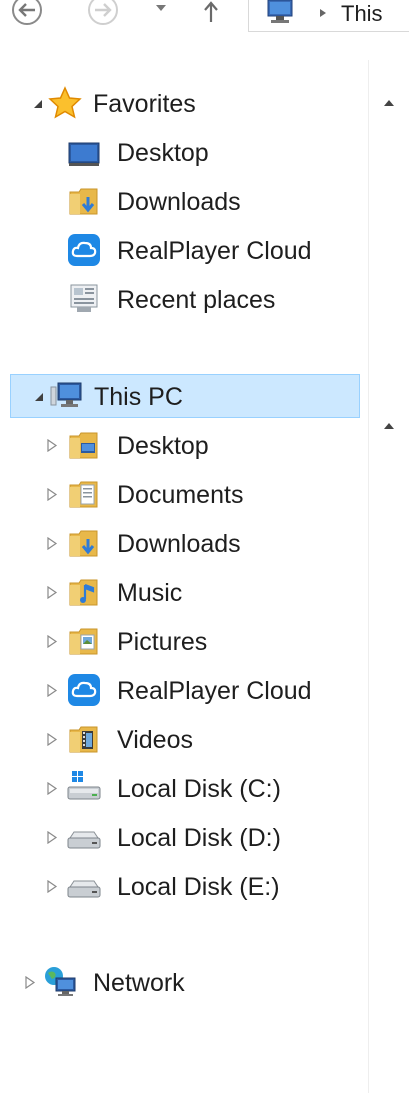  What do you see at coordinates (161, 8) in the screenshot?
I see `recent-locations-chevron-icon` at bounding box center [161, 8].